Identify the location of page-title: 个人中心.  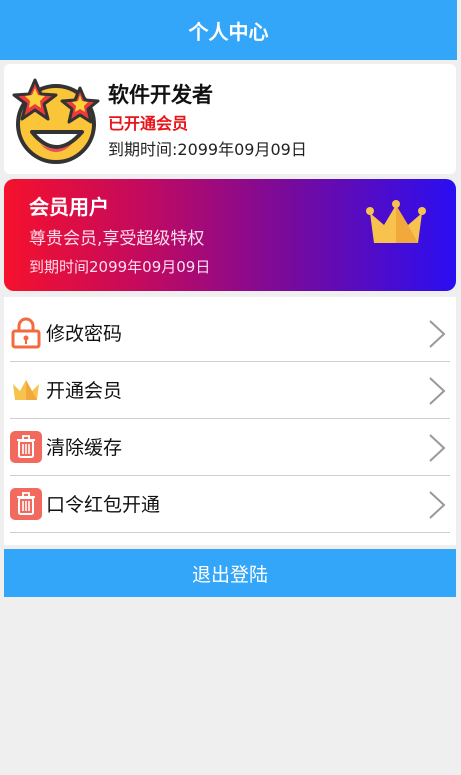
(228, 31).